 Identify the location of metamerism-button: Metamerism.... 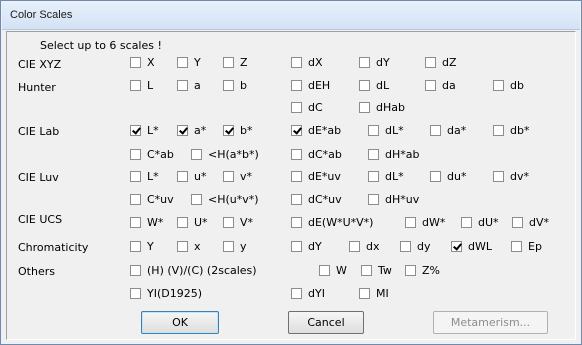
(490, 322).